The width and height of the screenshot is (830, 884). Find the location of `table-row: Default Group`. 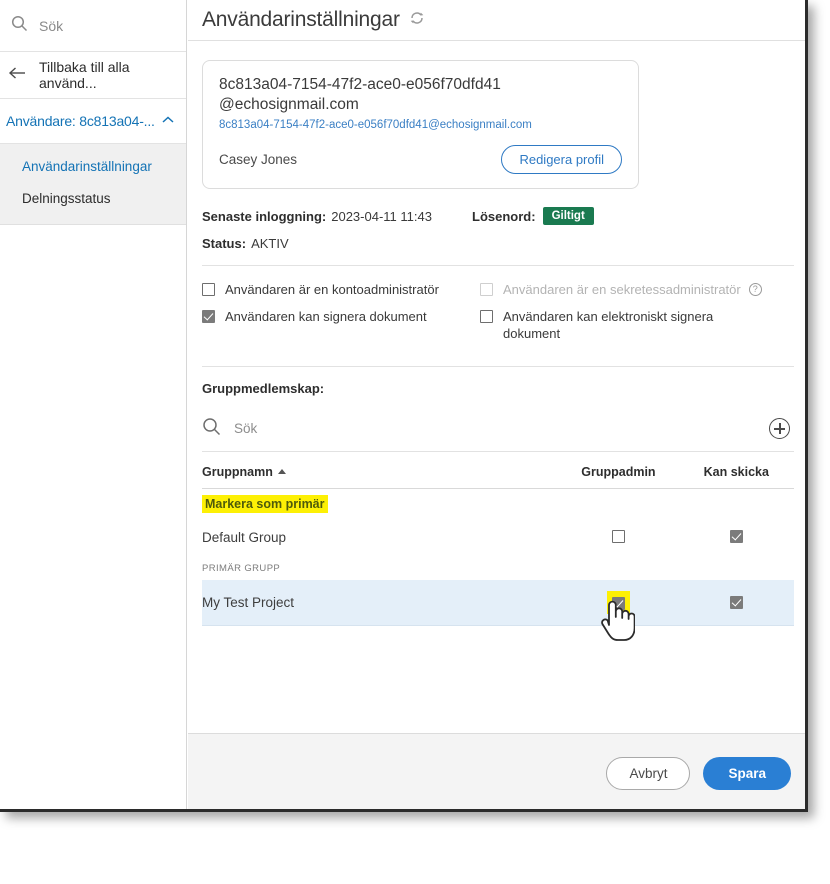

table-row: Default Group is located at coordinates (498, 537).